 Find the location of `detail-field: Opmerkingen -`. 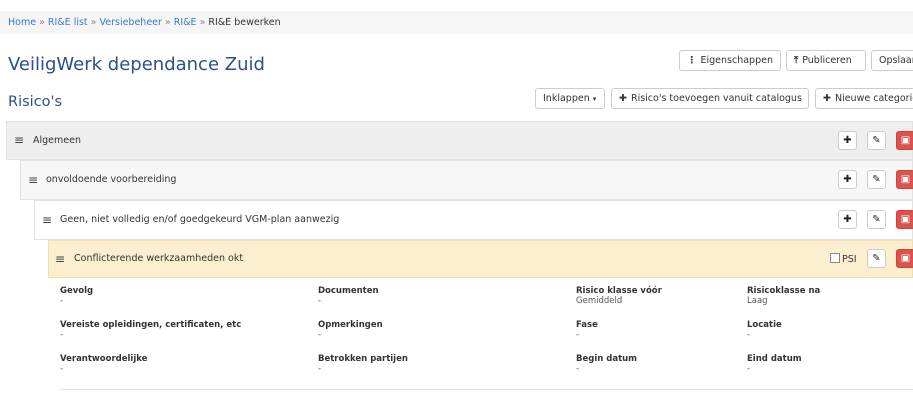

detail-field: Opmerkingen - is located at coordinates (350, 330).